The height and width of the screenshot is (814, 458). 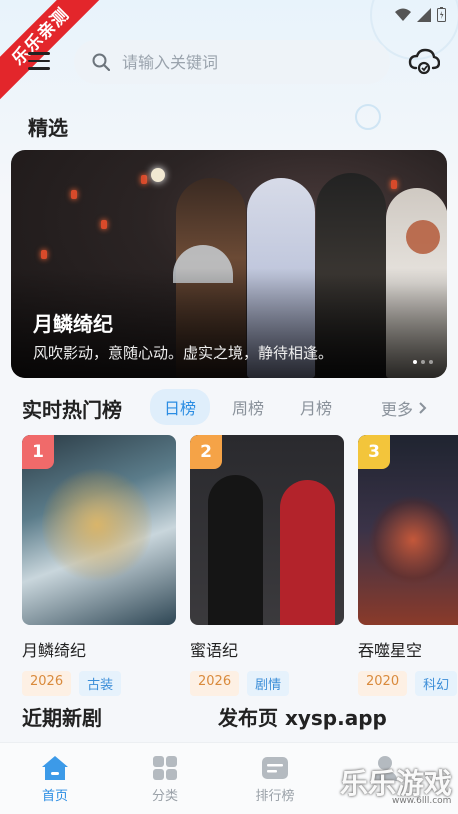 I want to click on banner-title: 月鳞绮纪, so click(x=73, y=324).